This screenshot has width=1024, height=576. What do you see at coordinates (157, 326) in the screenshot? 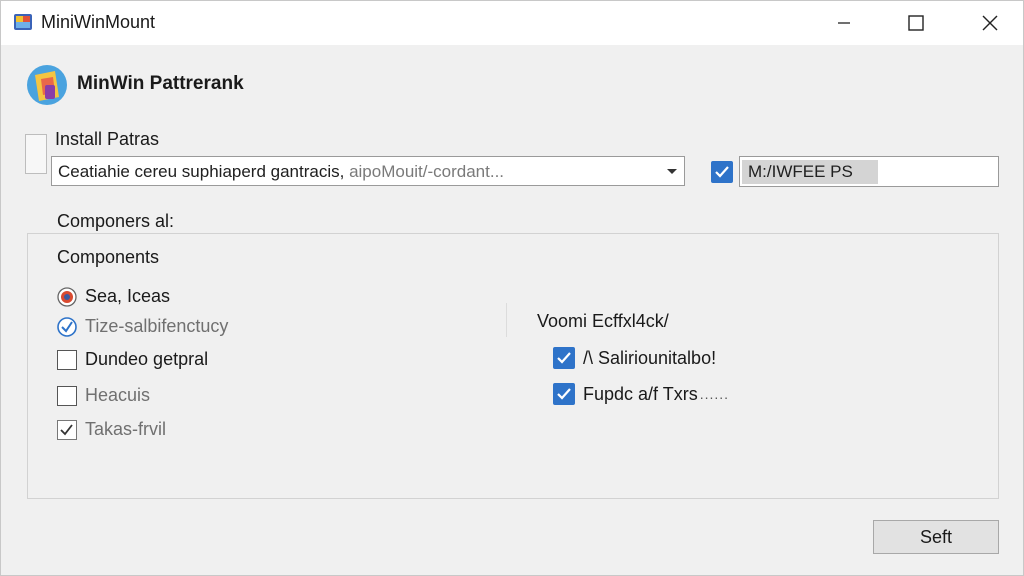
I see `option-label: Tize-salbifenctucy` at bounding box center [157, 326].